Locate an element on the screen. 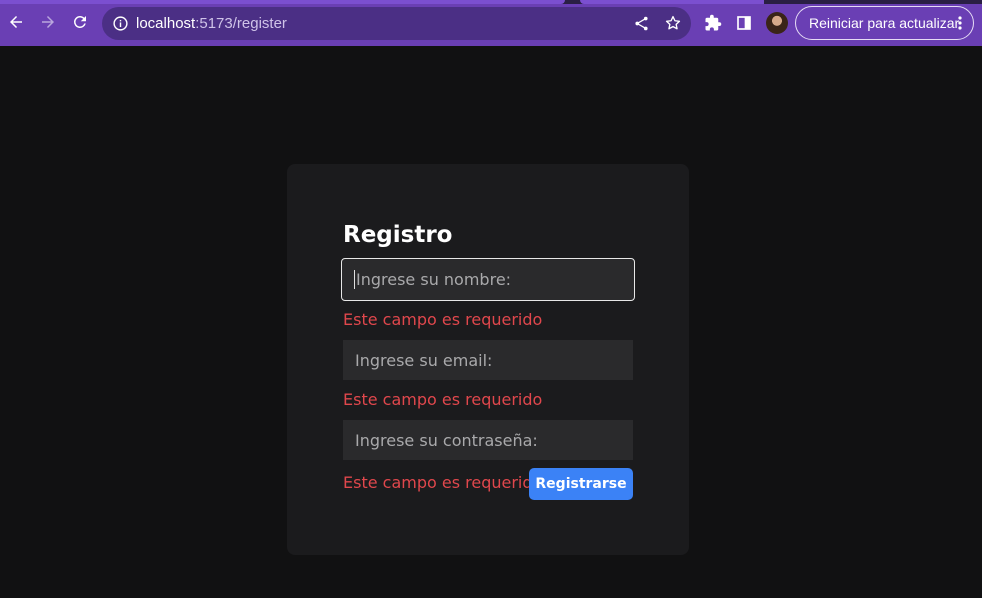  share-icon is located at coordinates (641, 23).